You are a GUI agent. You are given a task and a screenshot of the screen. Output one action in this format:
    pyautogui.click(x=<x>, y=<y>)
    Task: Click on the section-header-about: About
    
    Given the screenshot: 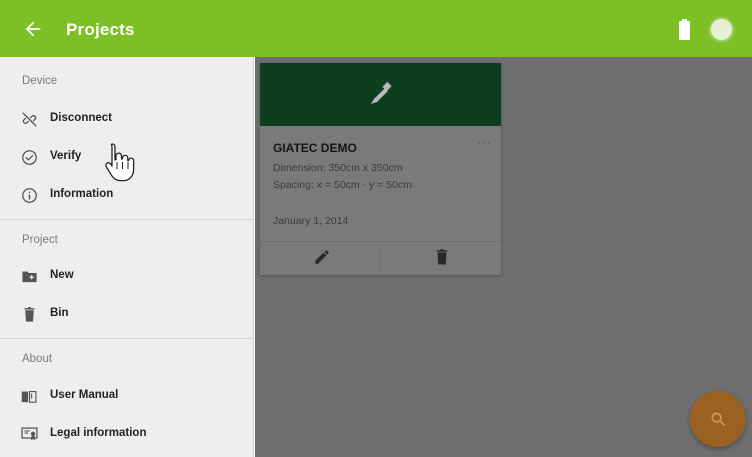 What is the action you would take?
    pyautogui.click(x=37, y=359)
    